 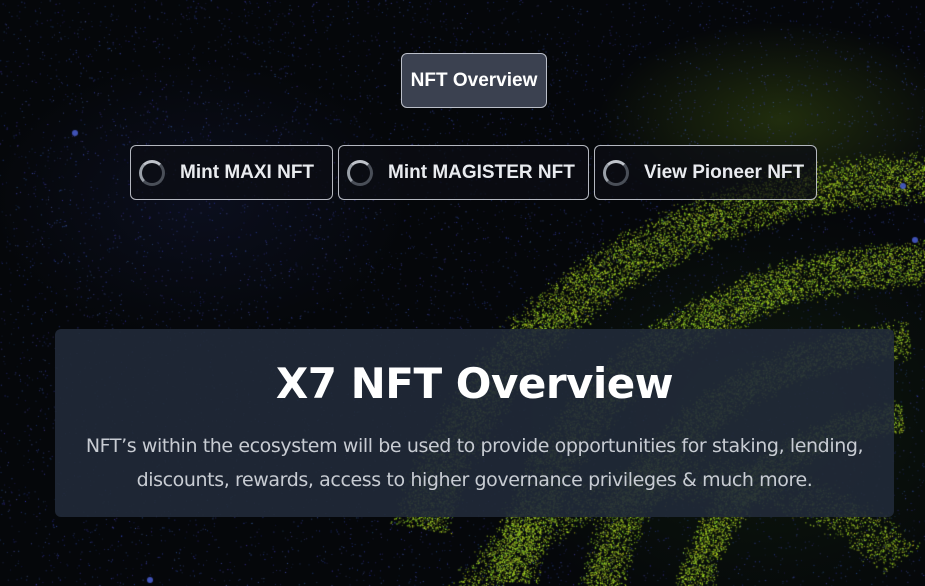 I want to click on mint-maxi-nft-button: Mint MAXI NFT, so click(x=231, y=172).